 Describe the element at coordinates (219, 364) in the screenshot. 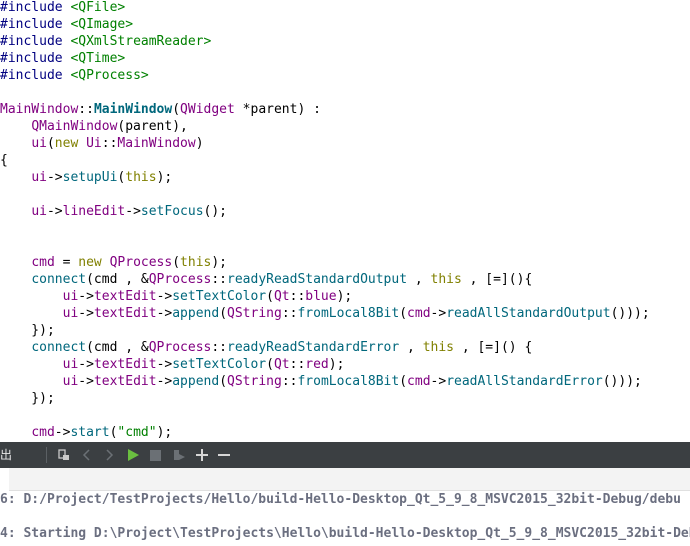

I see `code-token: setTextColor` at that location.